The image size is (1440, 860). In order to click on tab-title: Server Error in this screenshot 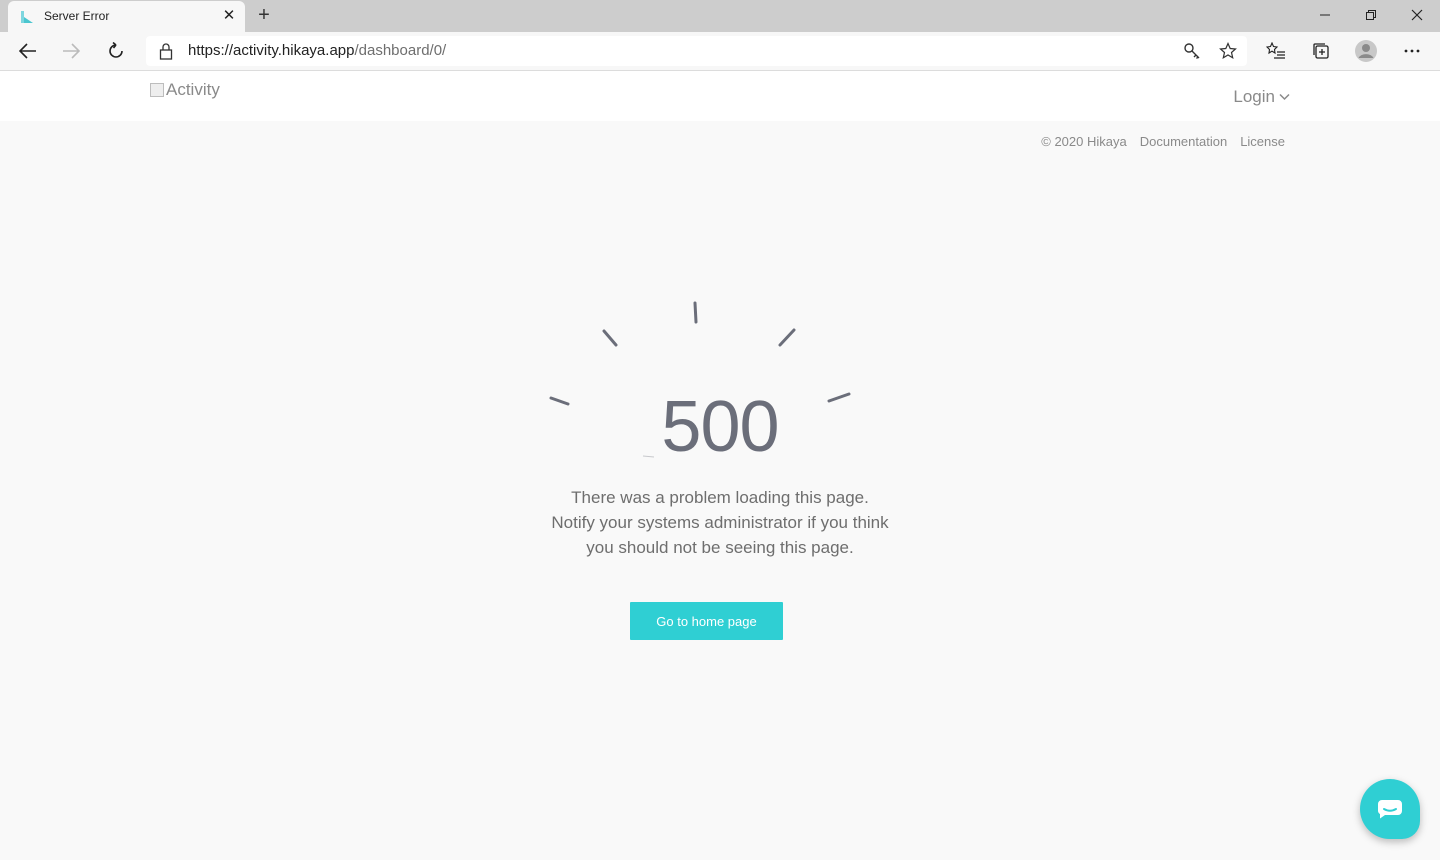, I will do `click(77, 16)`.